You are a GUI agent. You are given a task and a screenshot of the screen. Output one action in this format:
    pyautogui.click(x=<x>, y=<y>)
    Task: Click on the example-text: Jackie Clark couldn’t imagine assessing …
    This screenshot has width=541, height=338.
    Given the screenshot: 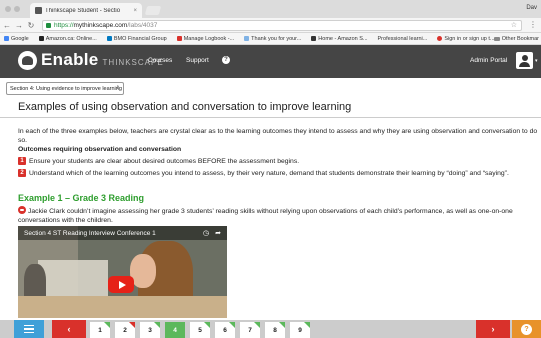 What is the action you would take?
    pyautogui.click(x=265, y=216)
    